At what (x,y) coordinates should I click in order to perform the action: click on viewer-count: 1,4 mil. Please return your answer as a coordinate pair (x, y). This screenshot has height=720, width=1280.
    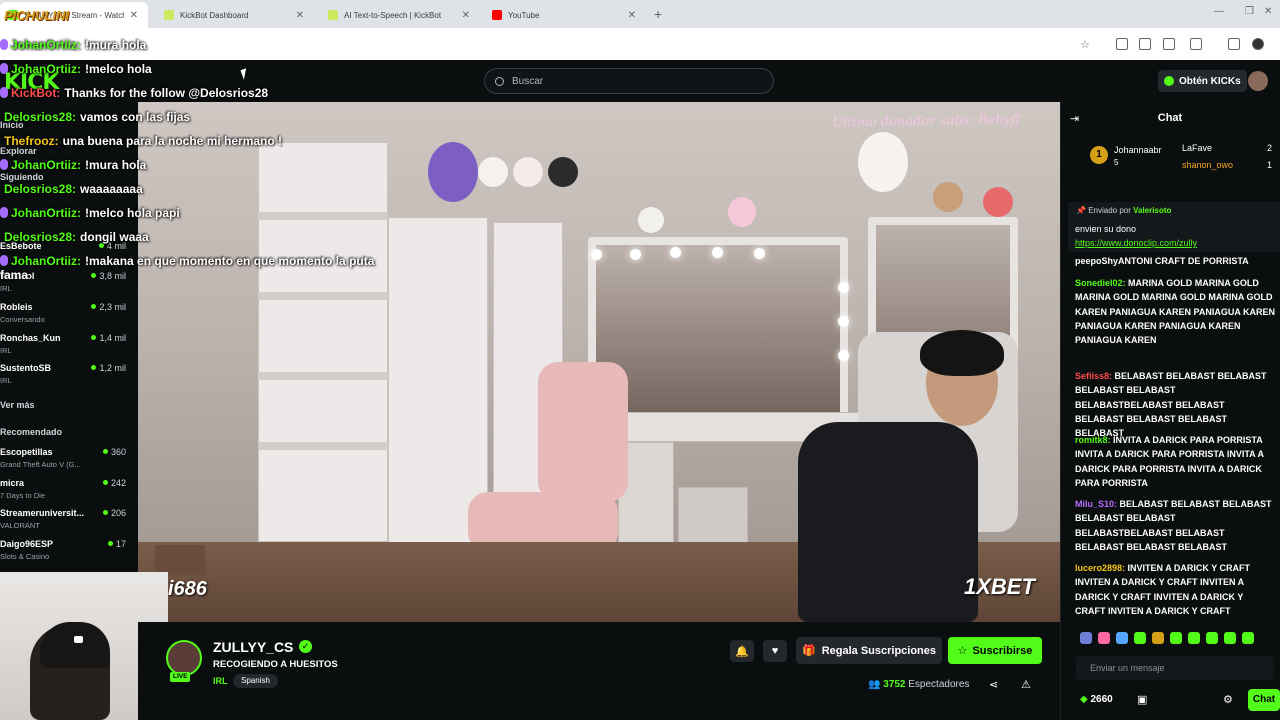
    Looking at the image, I should click on (108, 338).